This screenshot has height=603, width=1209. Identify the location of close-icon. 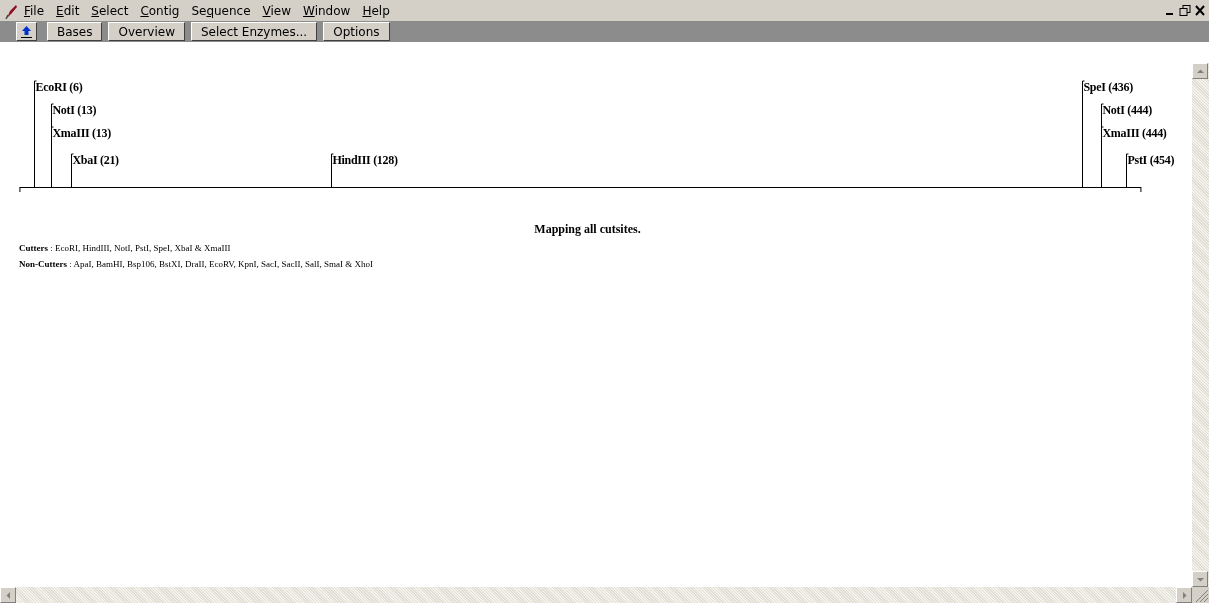
(1200, 10).